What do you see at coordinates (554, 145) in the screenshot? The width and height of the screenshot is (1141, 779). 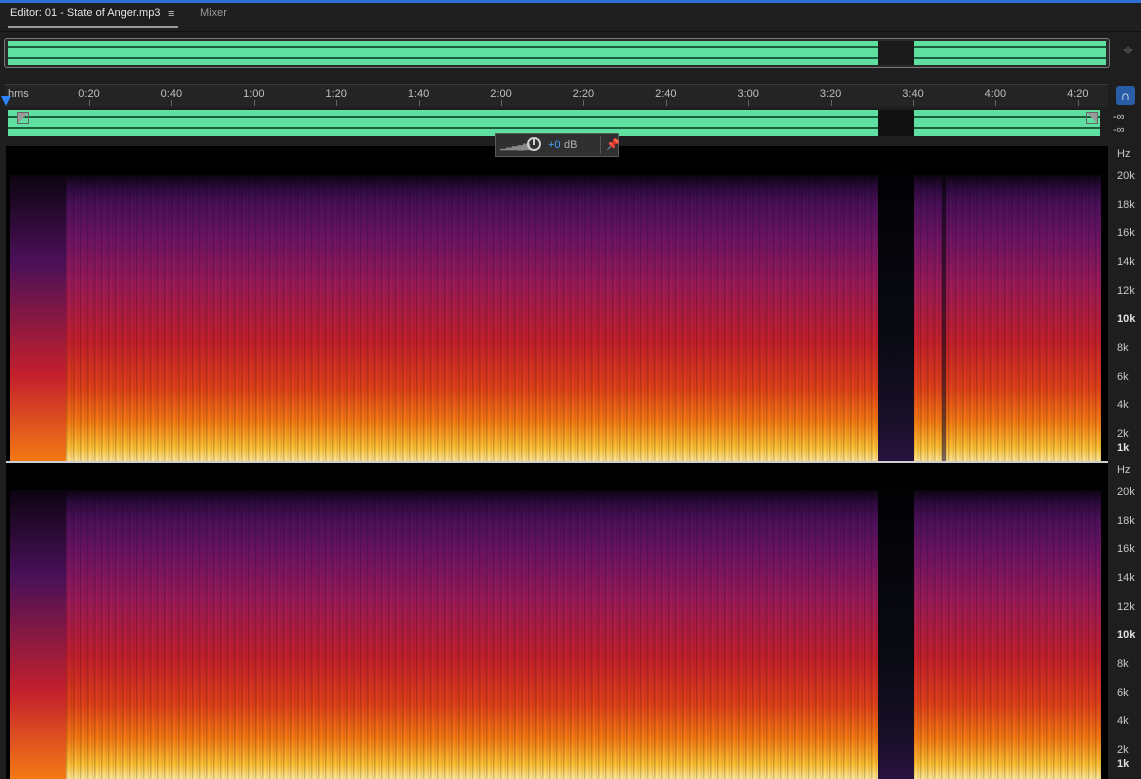 I see `hud-volume-value: +0` at bounding box center [554, 145].